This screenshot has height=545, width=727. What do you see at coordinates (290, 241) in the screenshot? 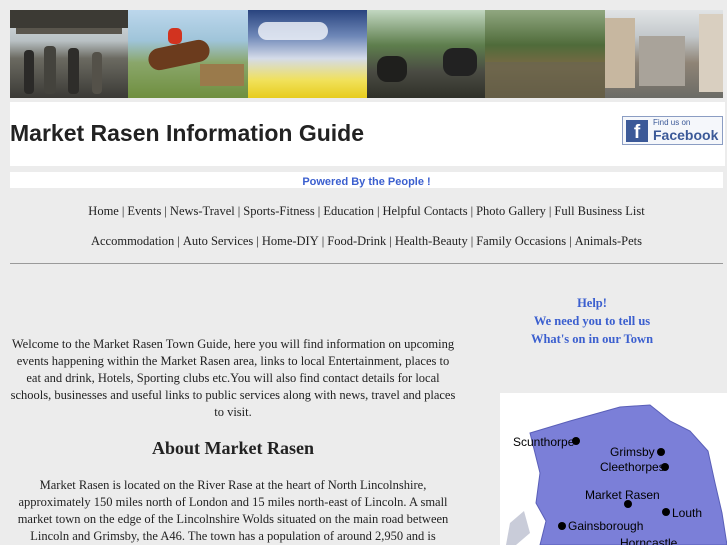
I see `nav-home-diy: Home-DIY` at bounding box center [290, 241].